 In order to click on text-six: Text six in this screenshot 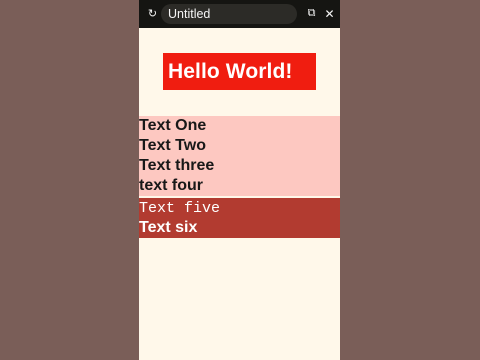, I will do `click(168, 227)`.